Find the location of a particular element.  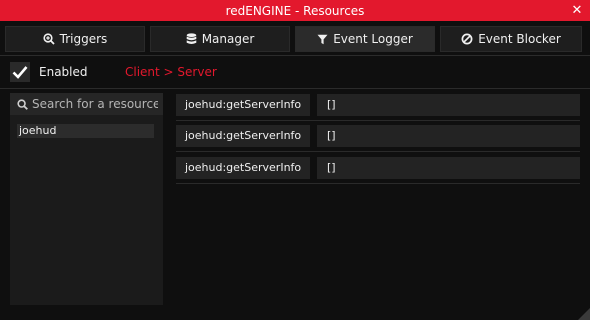

tab-event-logger-label: Event Logger is located at coordinates (373, 39).